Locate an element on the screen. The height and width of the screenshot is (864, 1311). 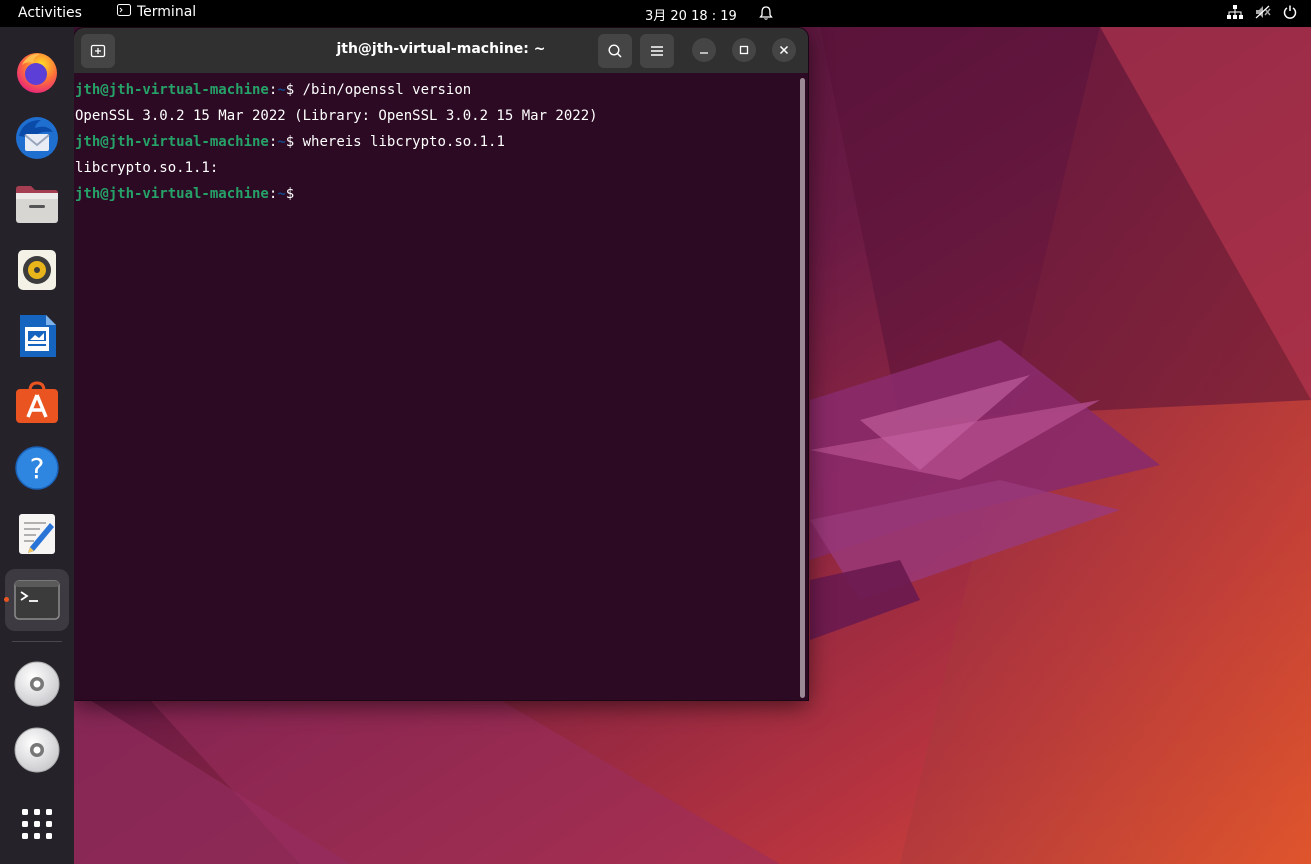
dock-item-ubuntu-software is located at coordinates (37, 402).